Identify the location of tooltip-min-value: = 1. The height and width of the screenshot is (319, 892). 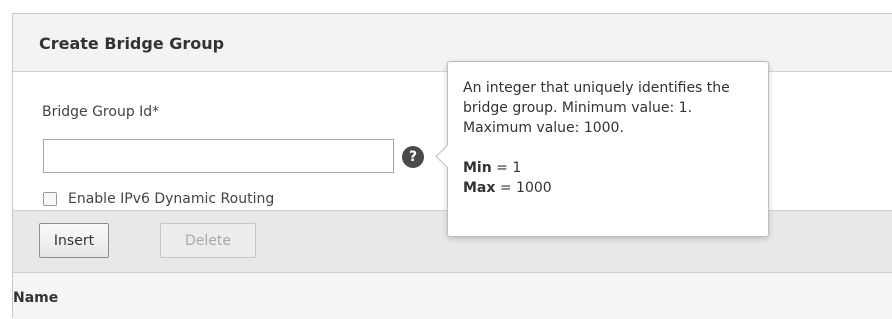
(509, 168).